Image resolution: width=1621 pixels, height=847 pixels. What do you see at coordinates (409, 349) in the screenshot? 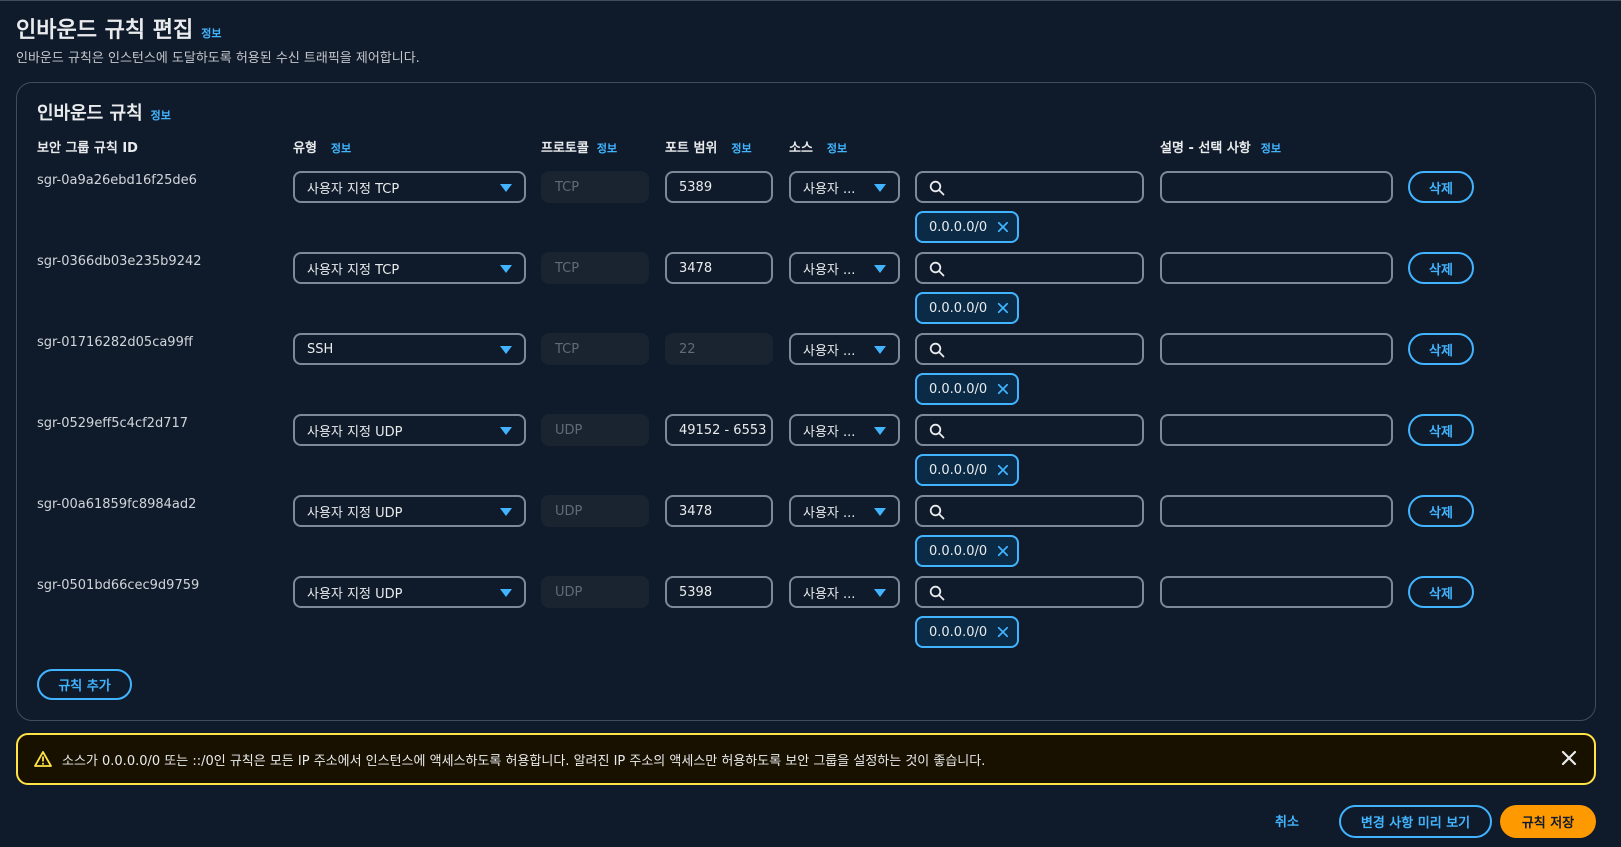
I see `type-select: SSH` at bounding box center [409, 349].